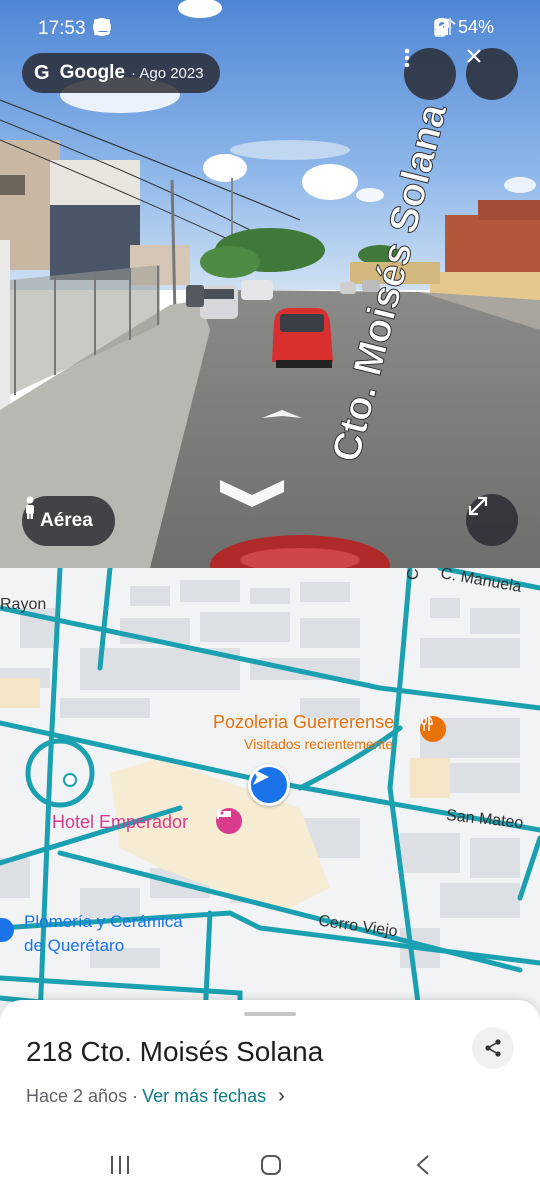 The width and height of the screenshot is (540, 1199). What do you see at coordinates (271, 1165) in the screenshot?
I see `home-button` at bounding box center [271, 1165].